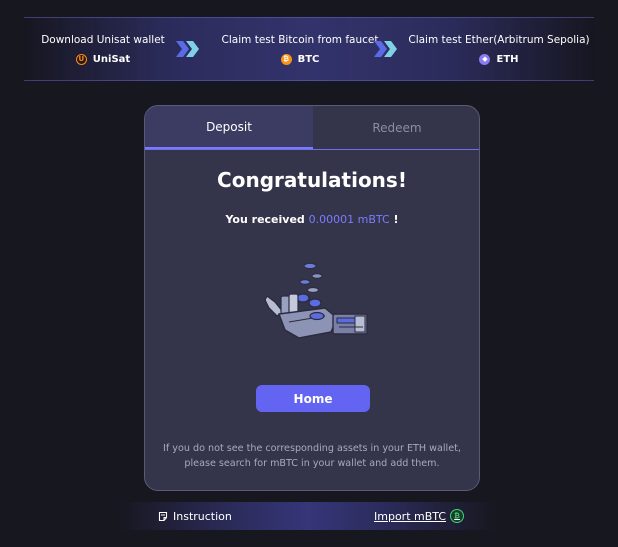 The height and width of the screenshot is (547, 618). Describe the element at coordinates (111, 59) in the screenshot. I see `step-token-label: UniSat` at that location.